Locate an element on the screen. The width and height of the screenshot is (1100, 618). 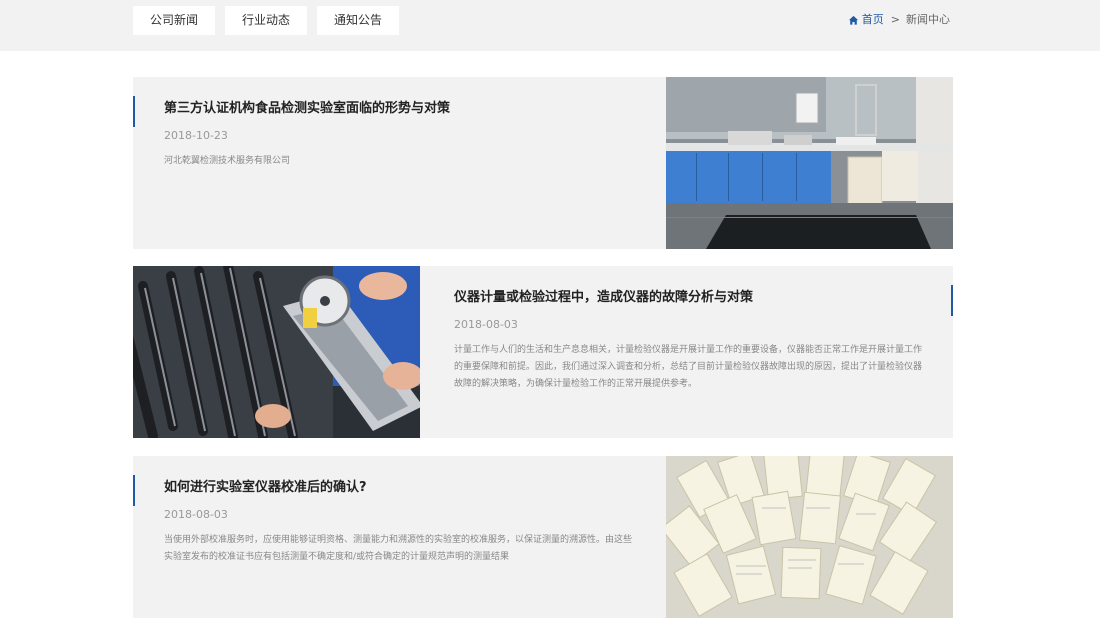
news-title: 仪器计量或检验过程中，造成仪器的故障分析与对策 is located at coordinates (689, 298).